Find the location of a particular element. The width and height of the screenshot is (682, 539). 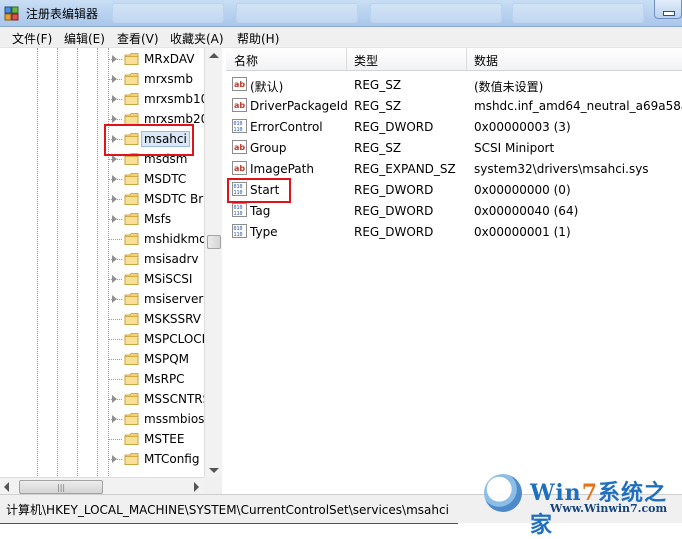

menu-view: 查看(V) is located at coordinates (138, 38).